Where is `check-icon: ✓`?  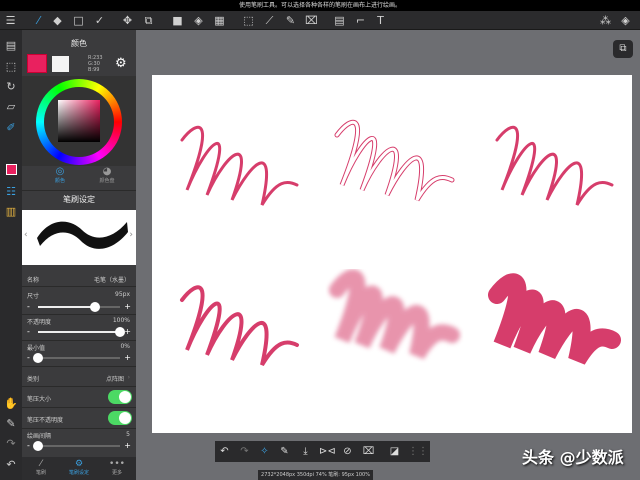 check-icon: ✓ is located at coordinates (99, 20).